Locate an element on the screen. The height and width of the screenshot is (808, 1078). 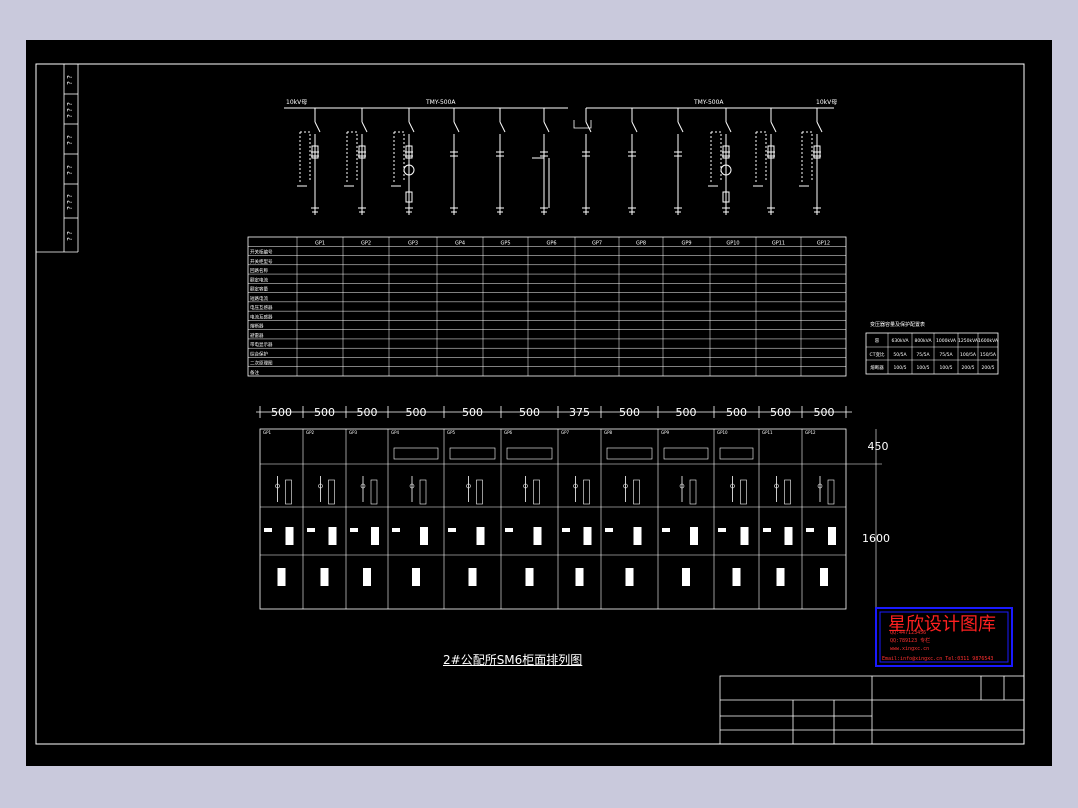
transformer-cell: 1000kVA is located at coordinates (946, 341).